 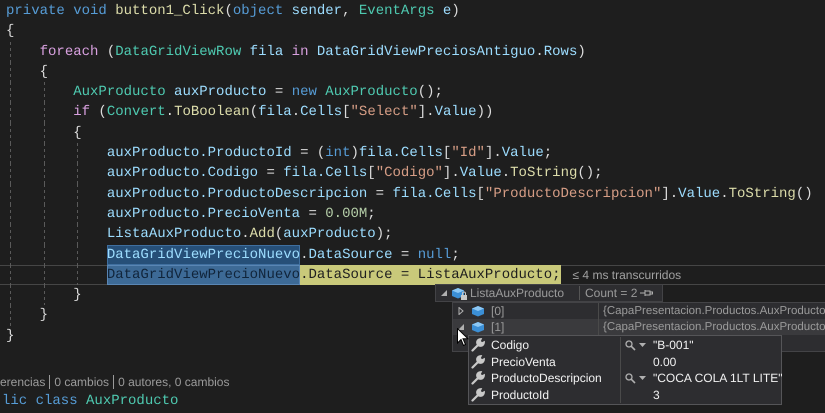 I want to click on property-value: "COCA COLA 1LT LITE", so click(x=717, y=378).